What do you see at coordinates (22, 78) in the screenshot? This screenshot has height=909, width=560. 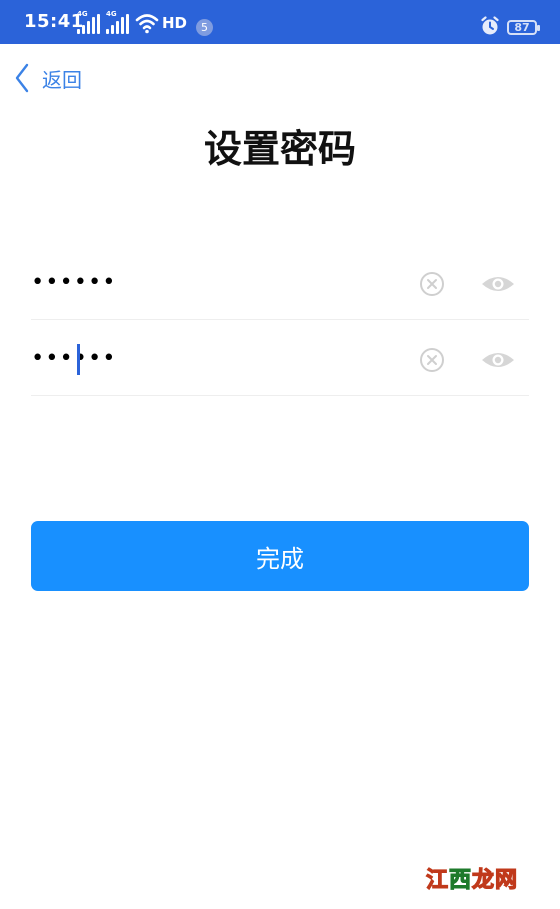 I see `chevron-left-icon` at bounding box center [22, 78].